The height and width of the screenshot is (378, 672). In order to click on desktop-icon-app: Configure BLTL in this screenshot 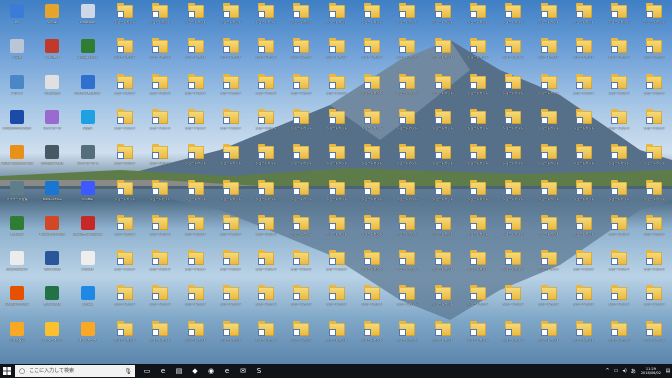, I will do `click(52, 158)`.